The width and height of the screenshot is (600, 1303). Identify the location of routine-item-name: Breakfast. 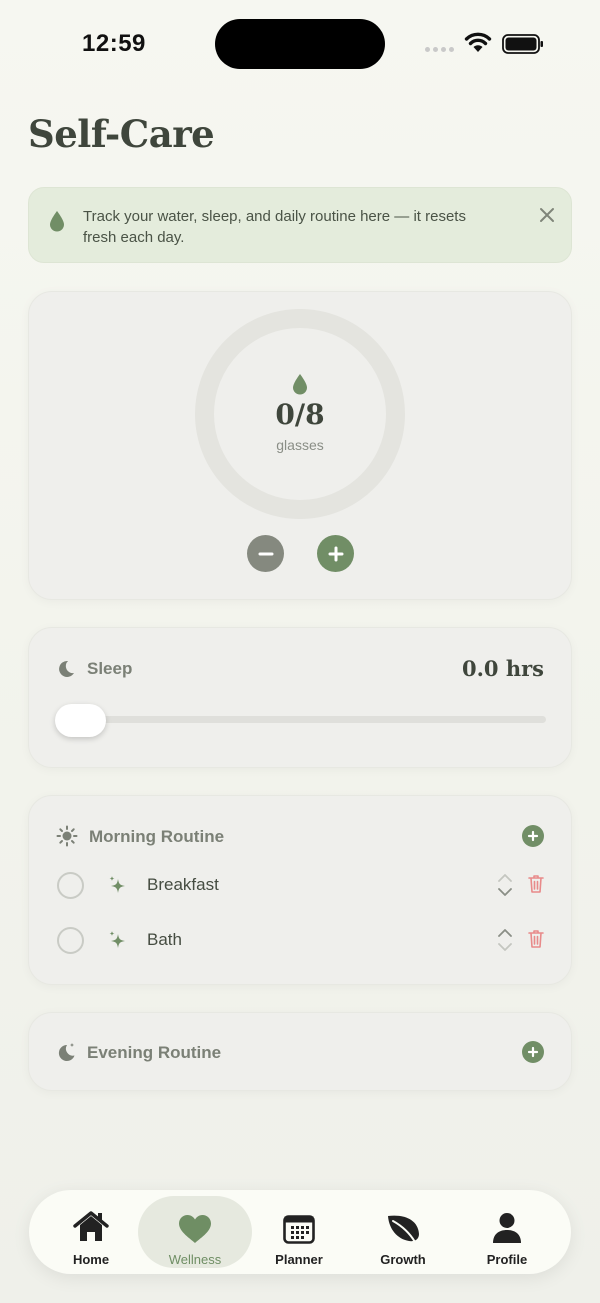
(183, 884).